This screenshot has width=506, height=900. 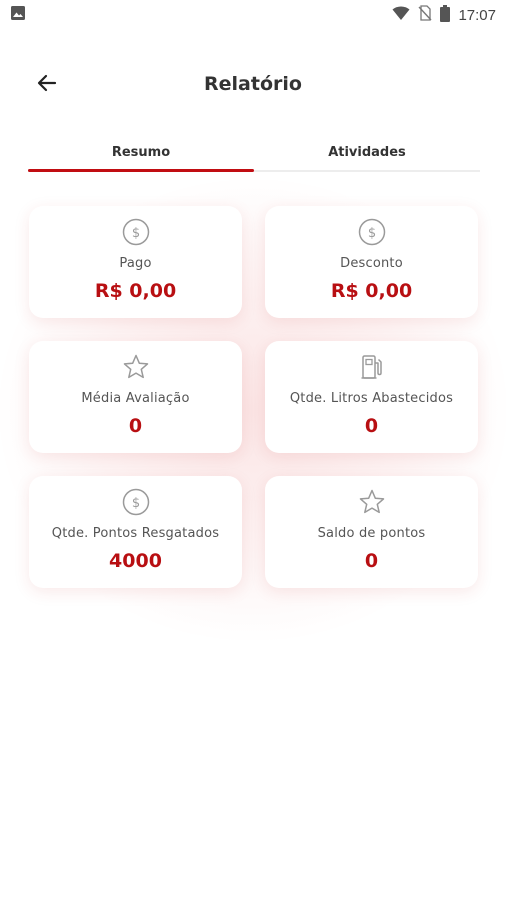 I want to click on image-icon, so click(x=18, y=15).